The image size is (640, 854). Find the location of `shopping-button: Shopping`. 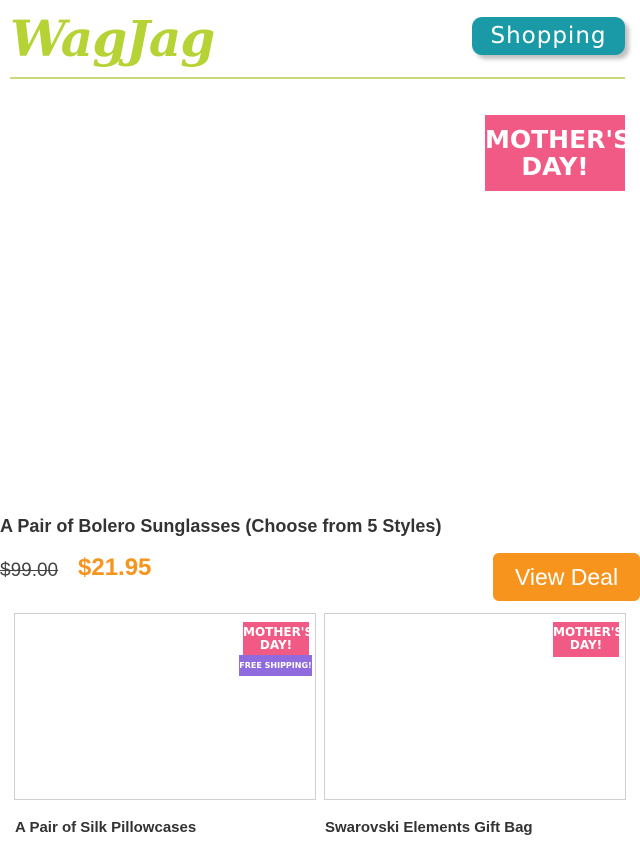

shopping-button: Shopping is located at coordinates (548, 36).